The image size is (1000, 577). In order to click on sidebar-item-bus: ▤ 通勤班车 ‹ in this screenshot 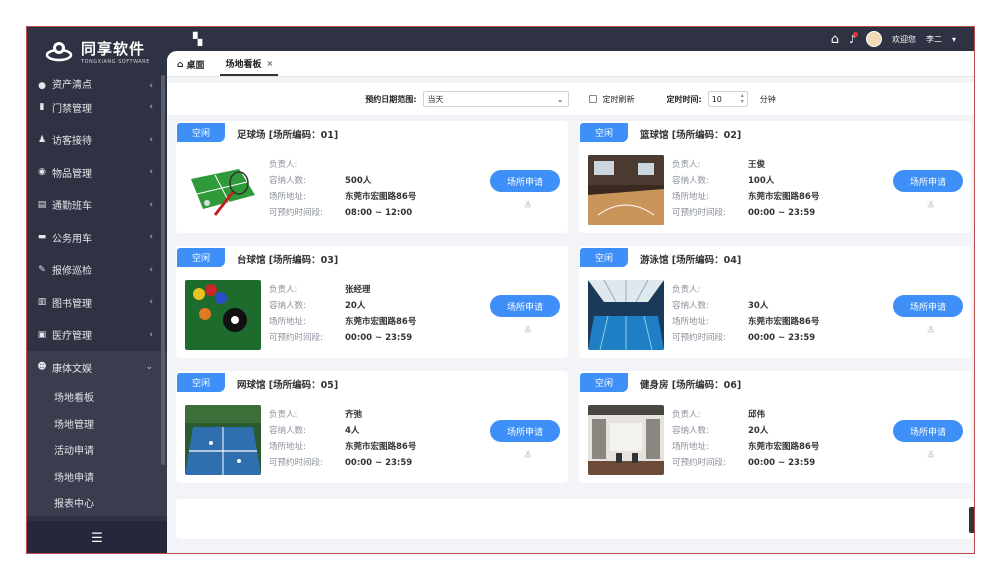, I will do `click(97, 205)`.